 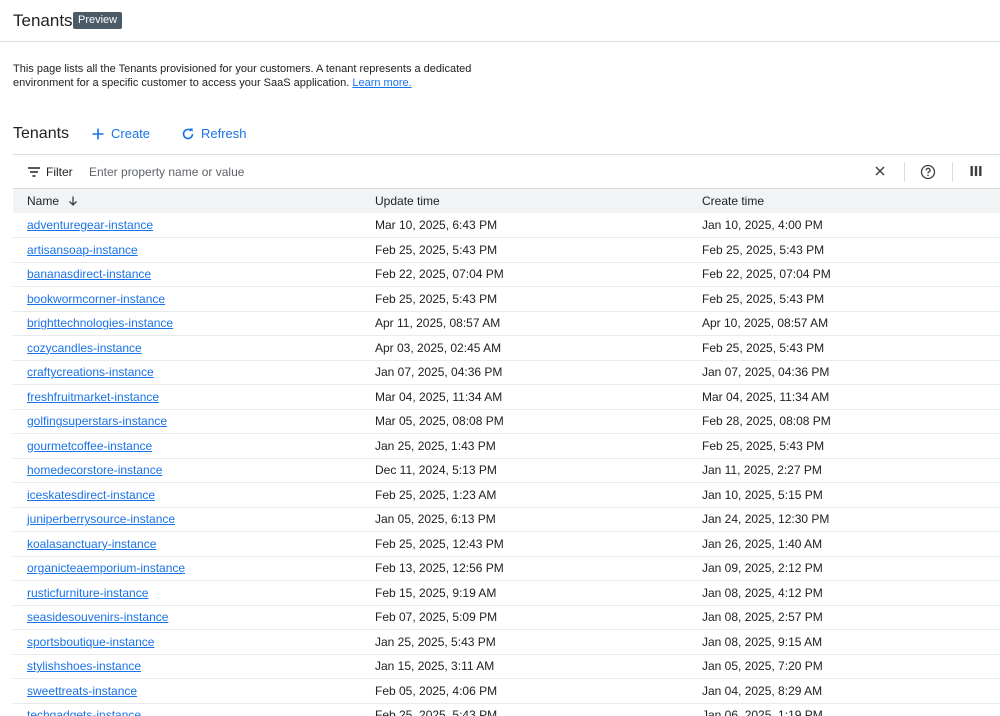 I want to click on create-time-cell: Jan 09, 2025, 2:12 PM, so click(x=851, y=568).